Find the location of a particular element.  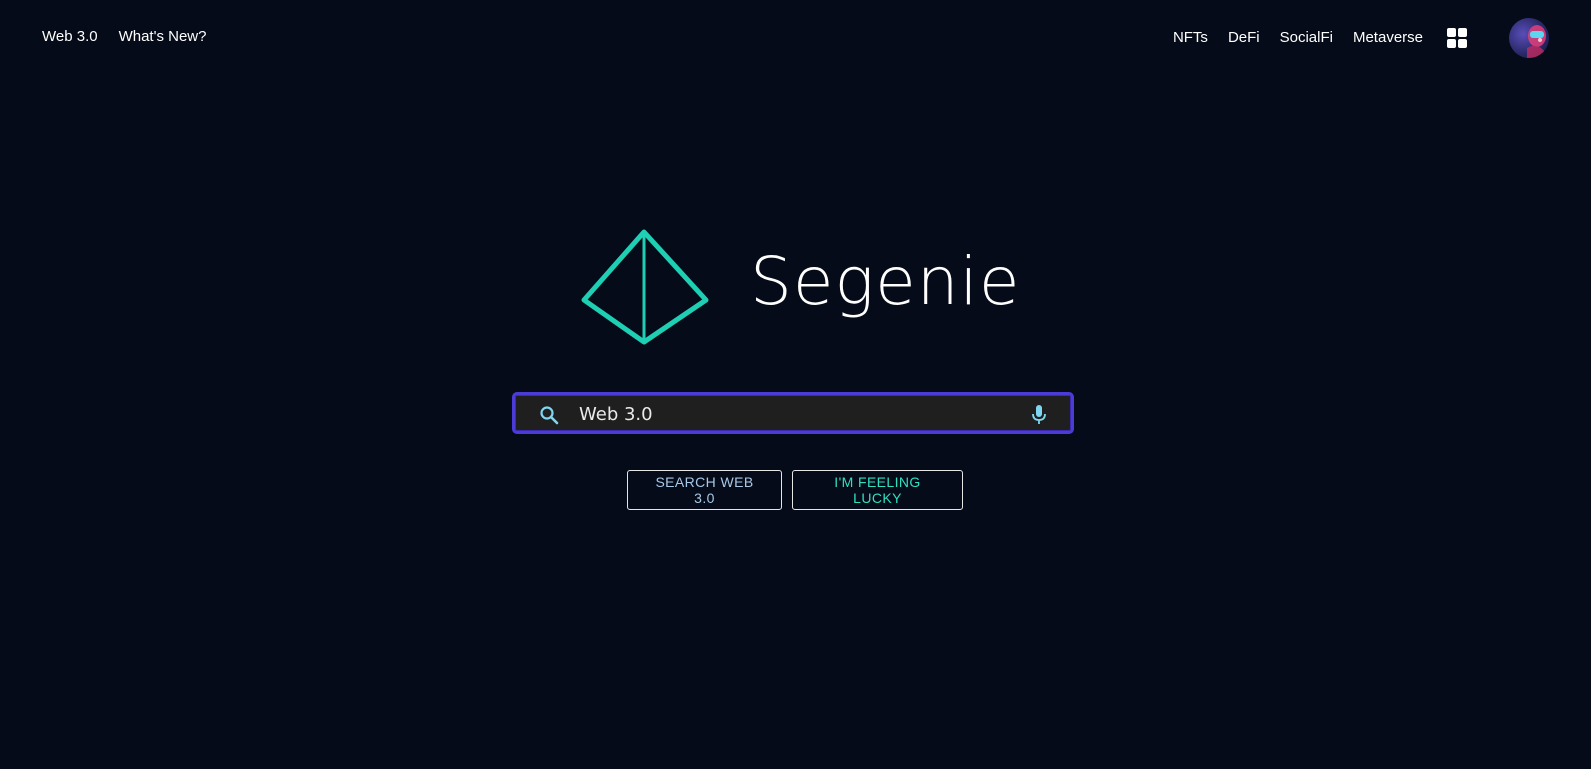

grid-apps-icon is located at coordinates (1457, 38).